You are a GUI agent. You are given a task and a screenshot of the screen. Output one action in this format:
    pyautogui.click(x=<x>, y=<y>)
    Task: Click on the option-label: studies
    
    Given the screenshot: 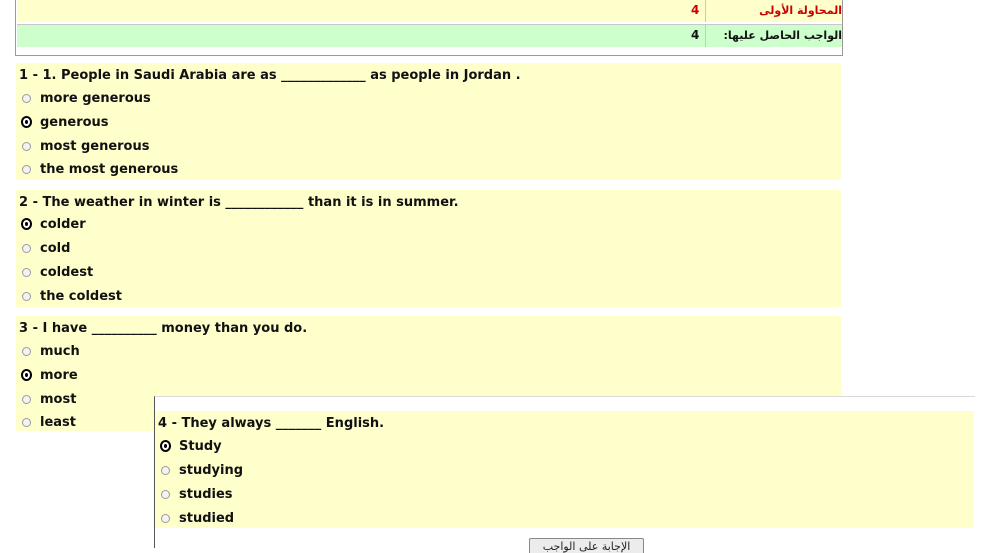 What is the action you would take?
    pyautogui.click(x=206, y=494)
    